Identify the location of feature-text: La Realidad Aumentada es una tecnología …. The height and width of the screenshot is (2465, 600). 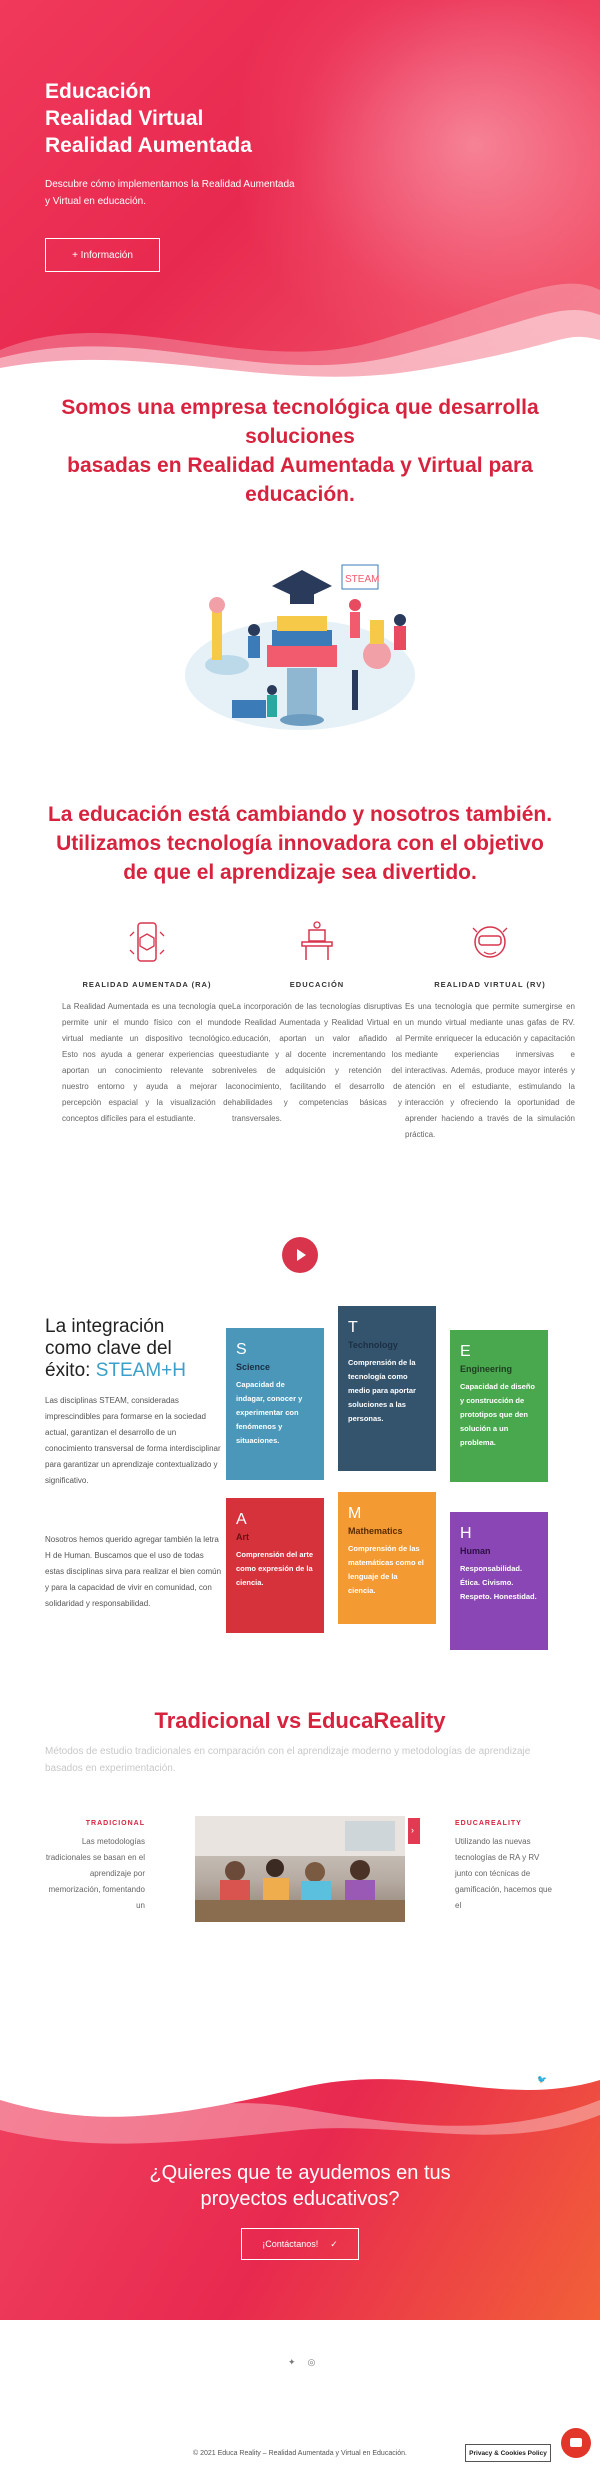
(147, 1062).